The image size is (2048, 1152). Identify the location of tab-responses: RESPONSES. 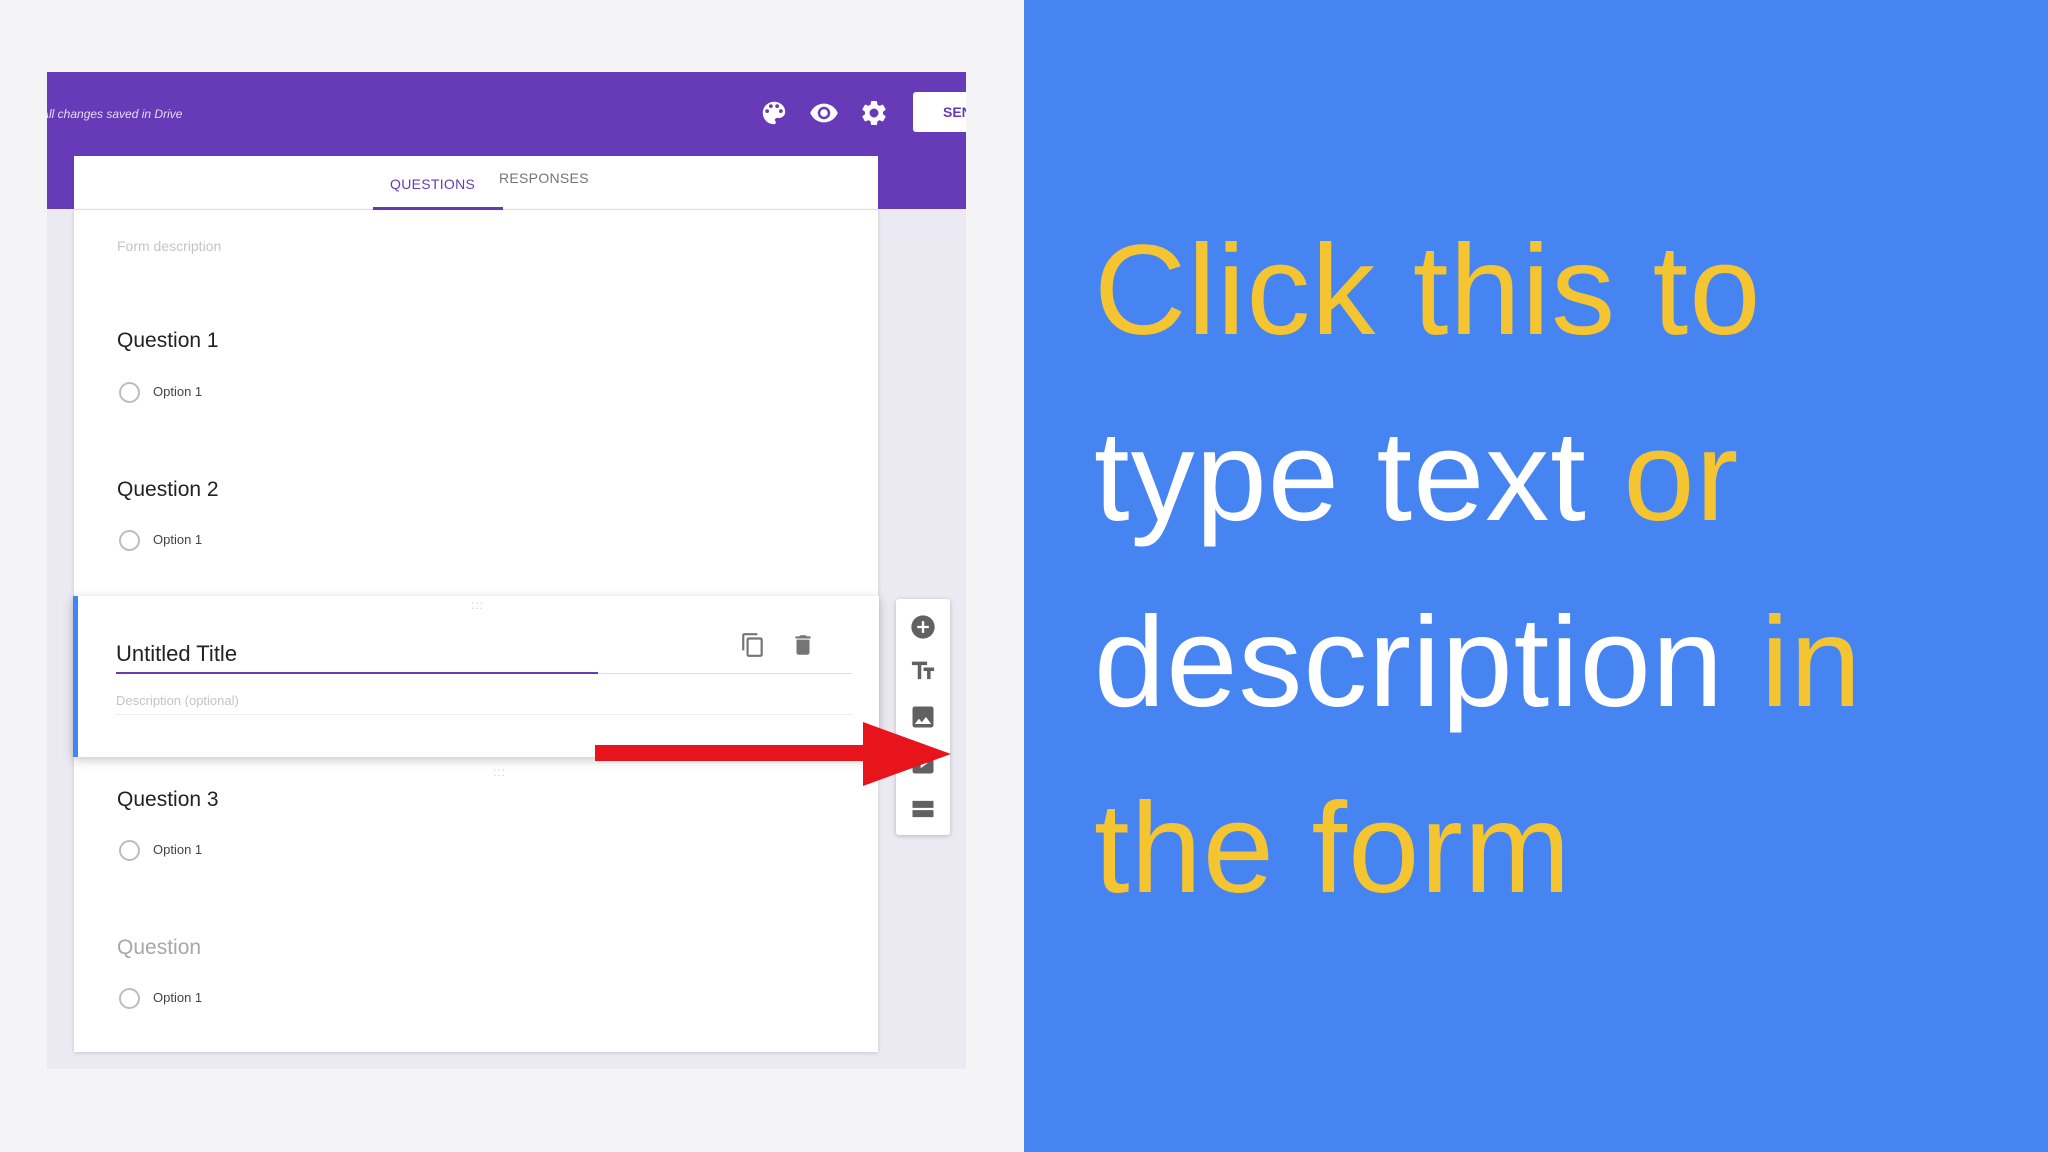
(544, 178).